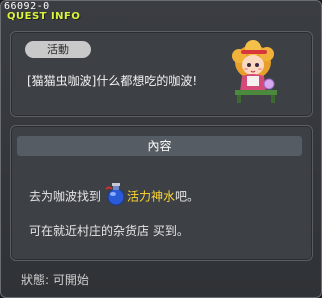 This screenshot has height=298, width=322. I want to click on quest-instruction: 去为咖波找到 活力神水吧。, so click(114, 196).